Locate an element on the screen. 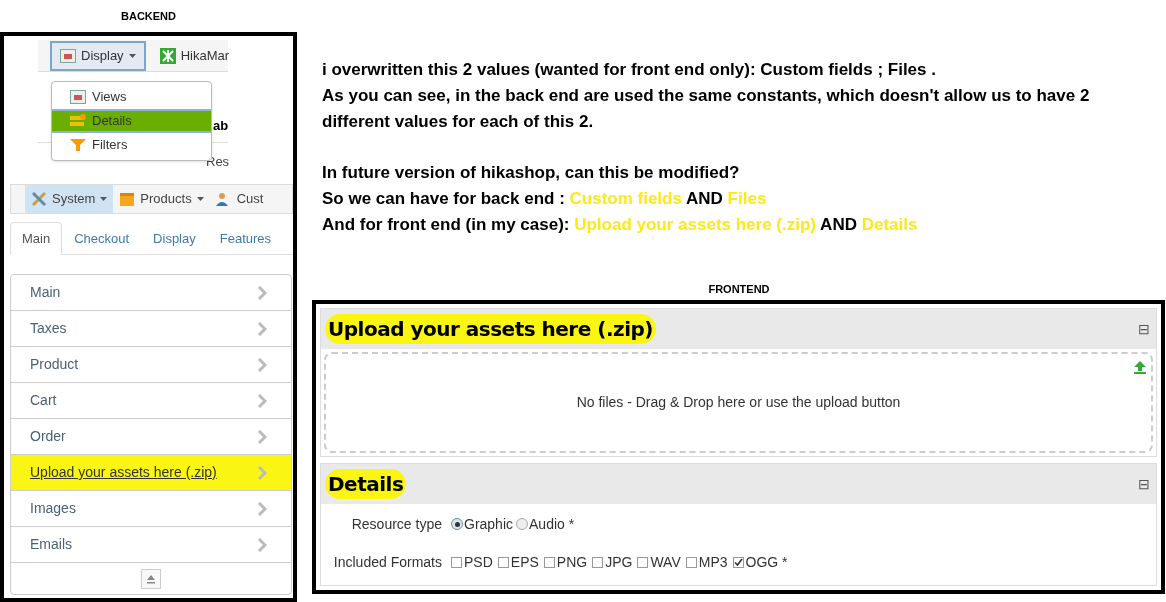  logo-icon is located at coordinates (167, 55).